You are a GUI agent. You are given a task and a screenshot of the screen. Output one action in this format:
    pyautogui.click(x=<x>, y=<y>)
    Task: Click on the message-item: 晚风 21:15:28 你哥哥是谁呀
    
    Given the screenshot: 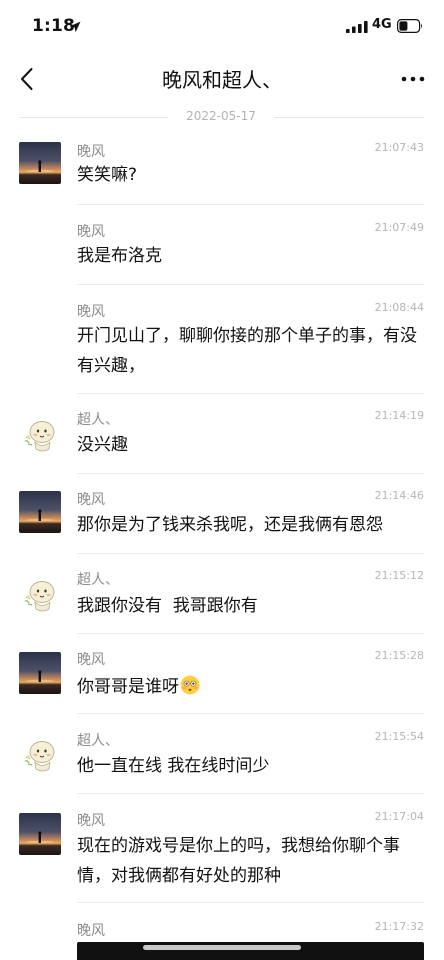 What is the action you would take?
    pyautogui.click(x=222, y=674)
    